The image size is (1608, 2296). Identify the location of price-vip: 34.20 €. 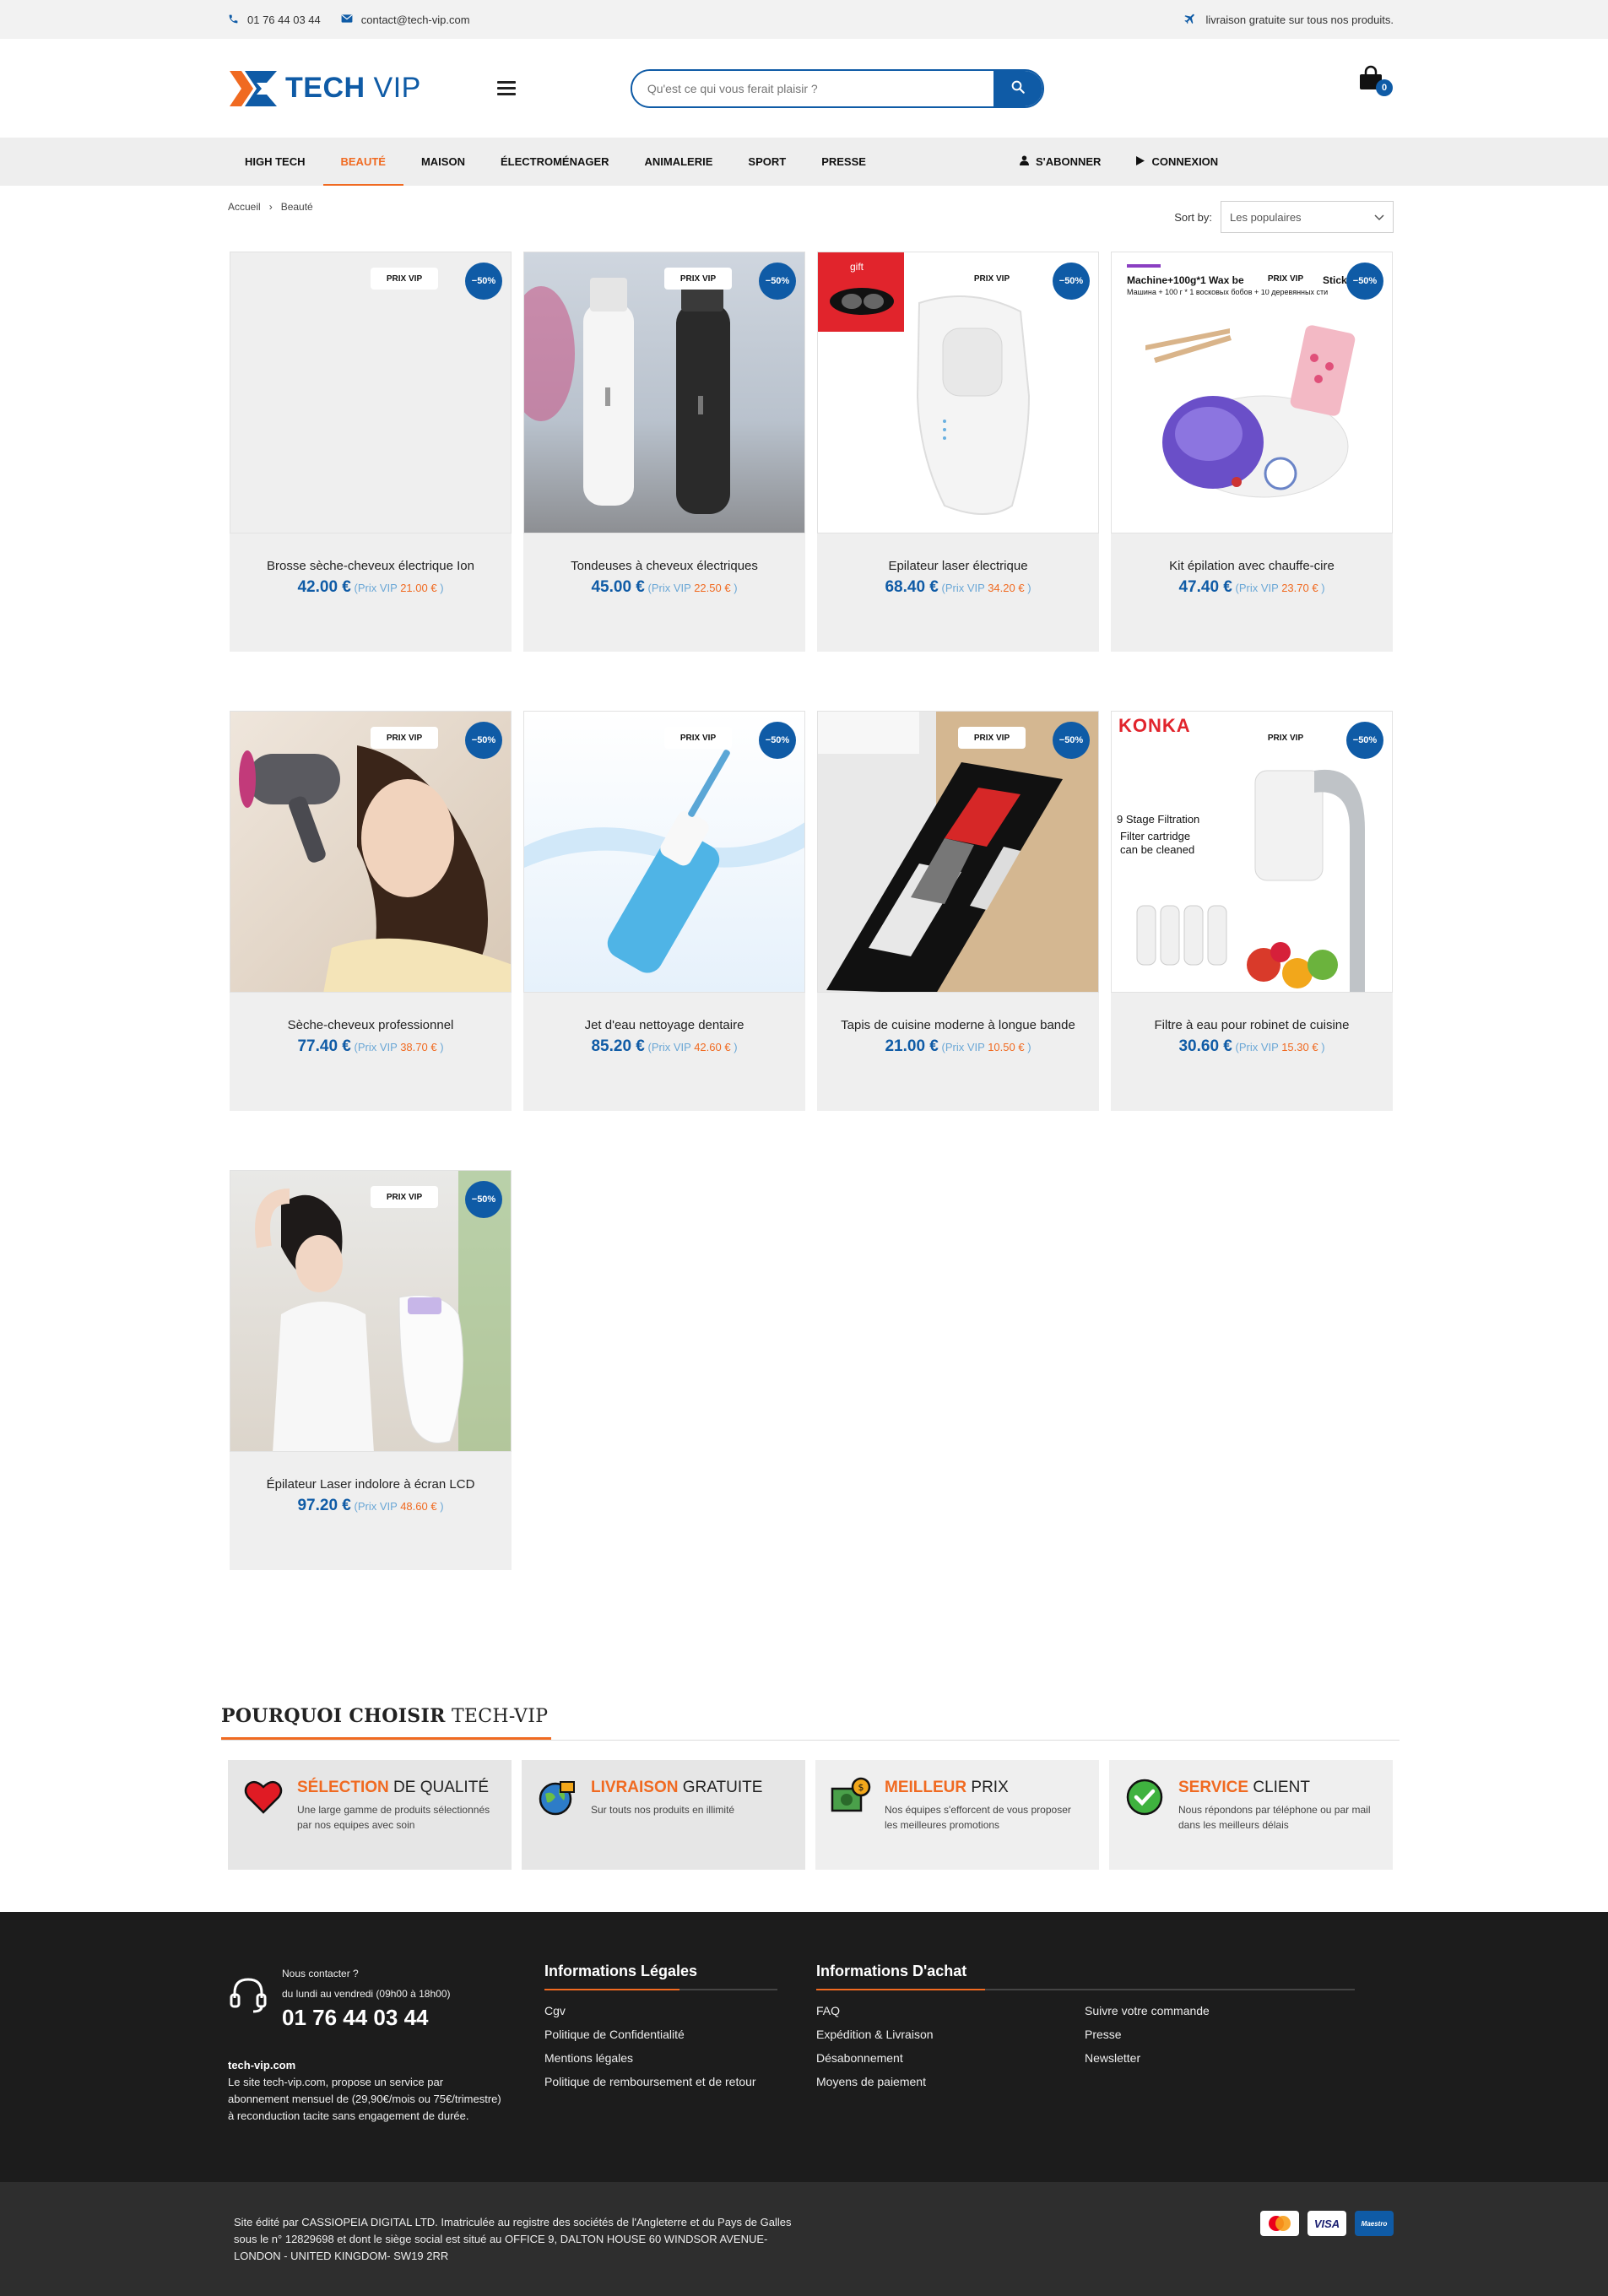
(1006, 588).